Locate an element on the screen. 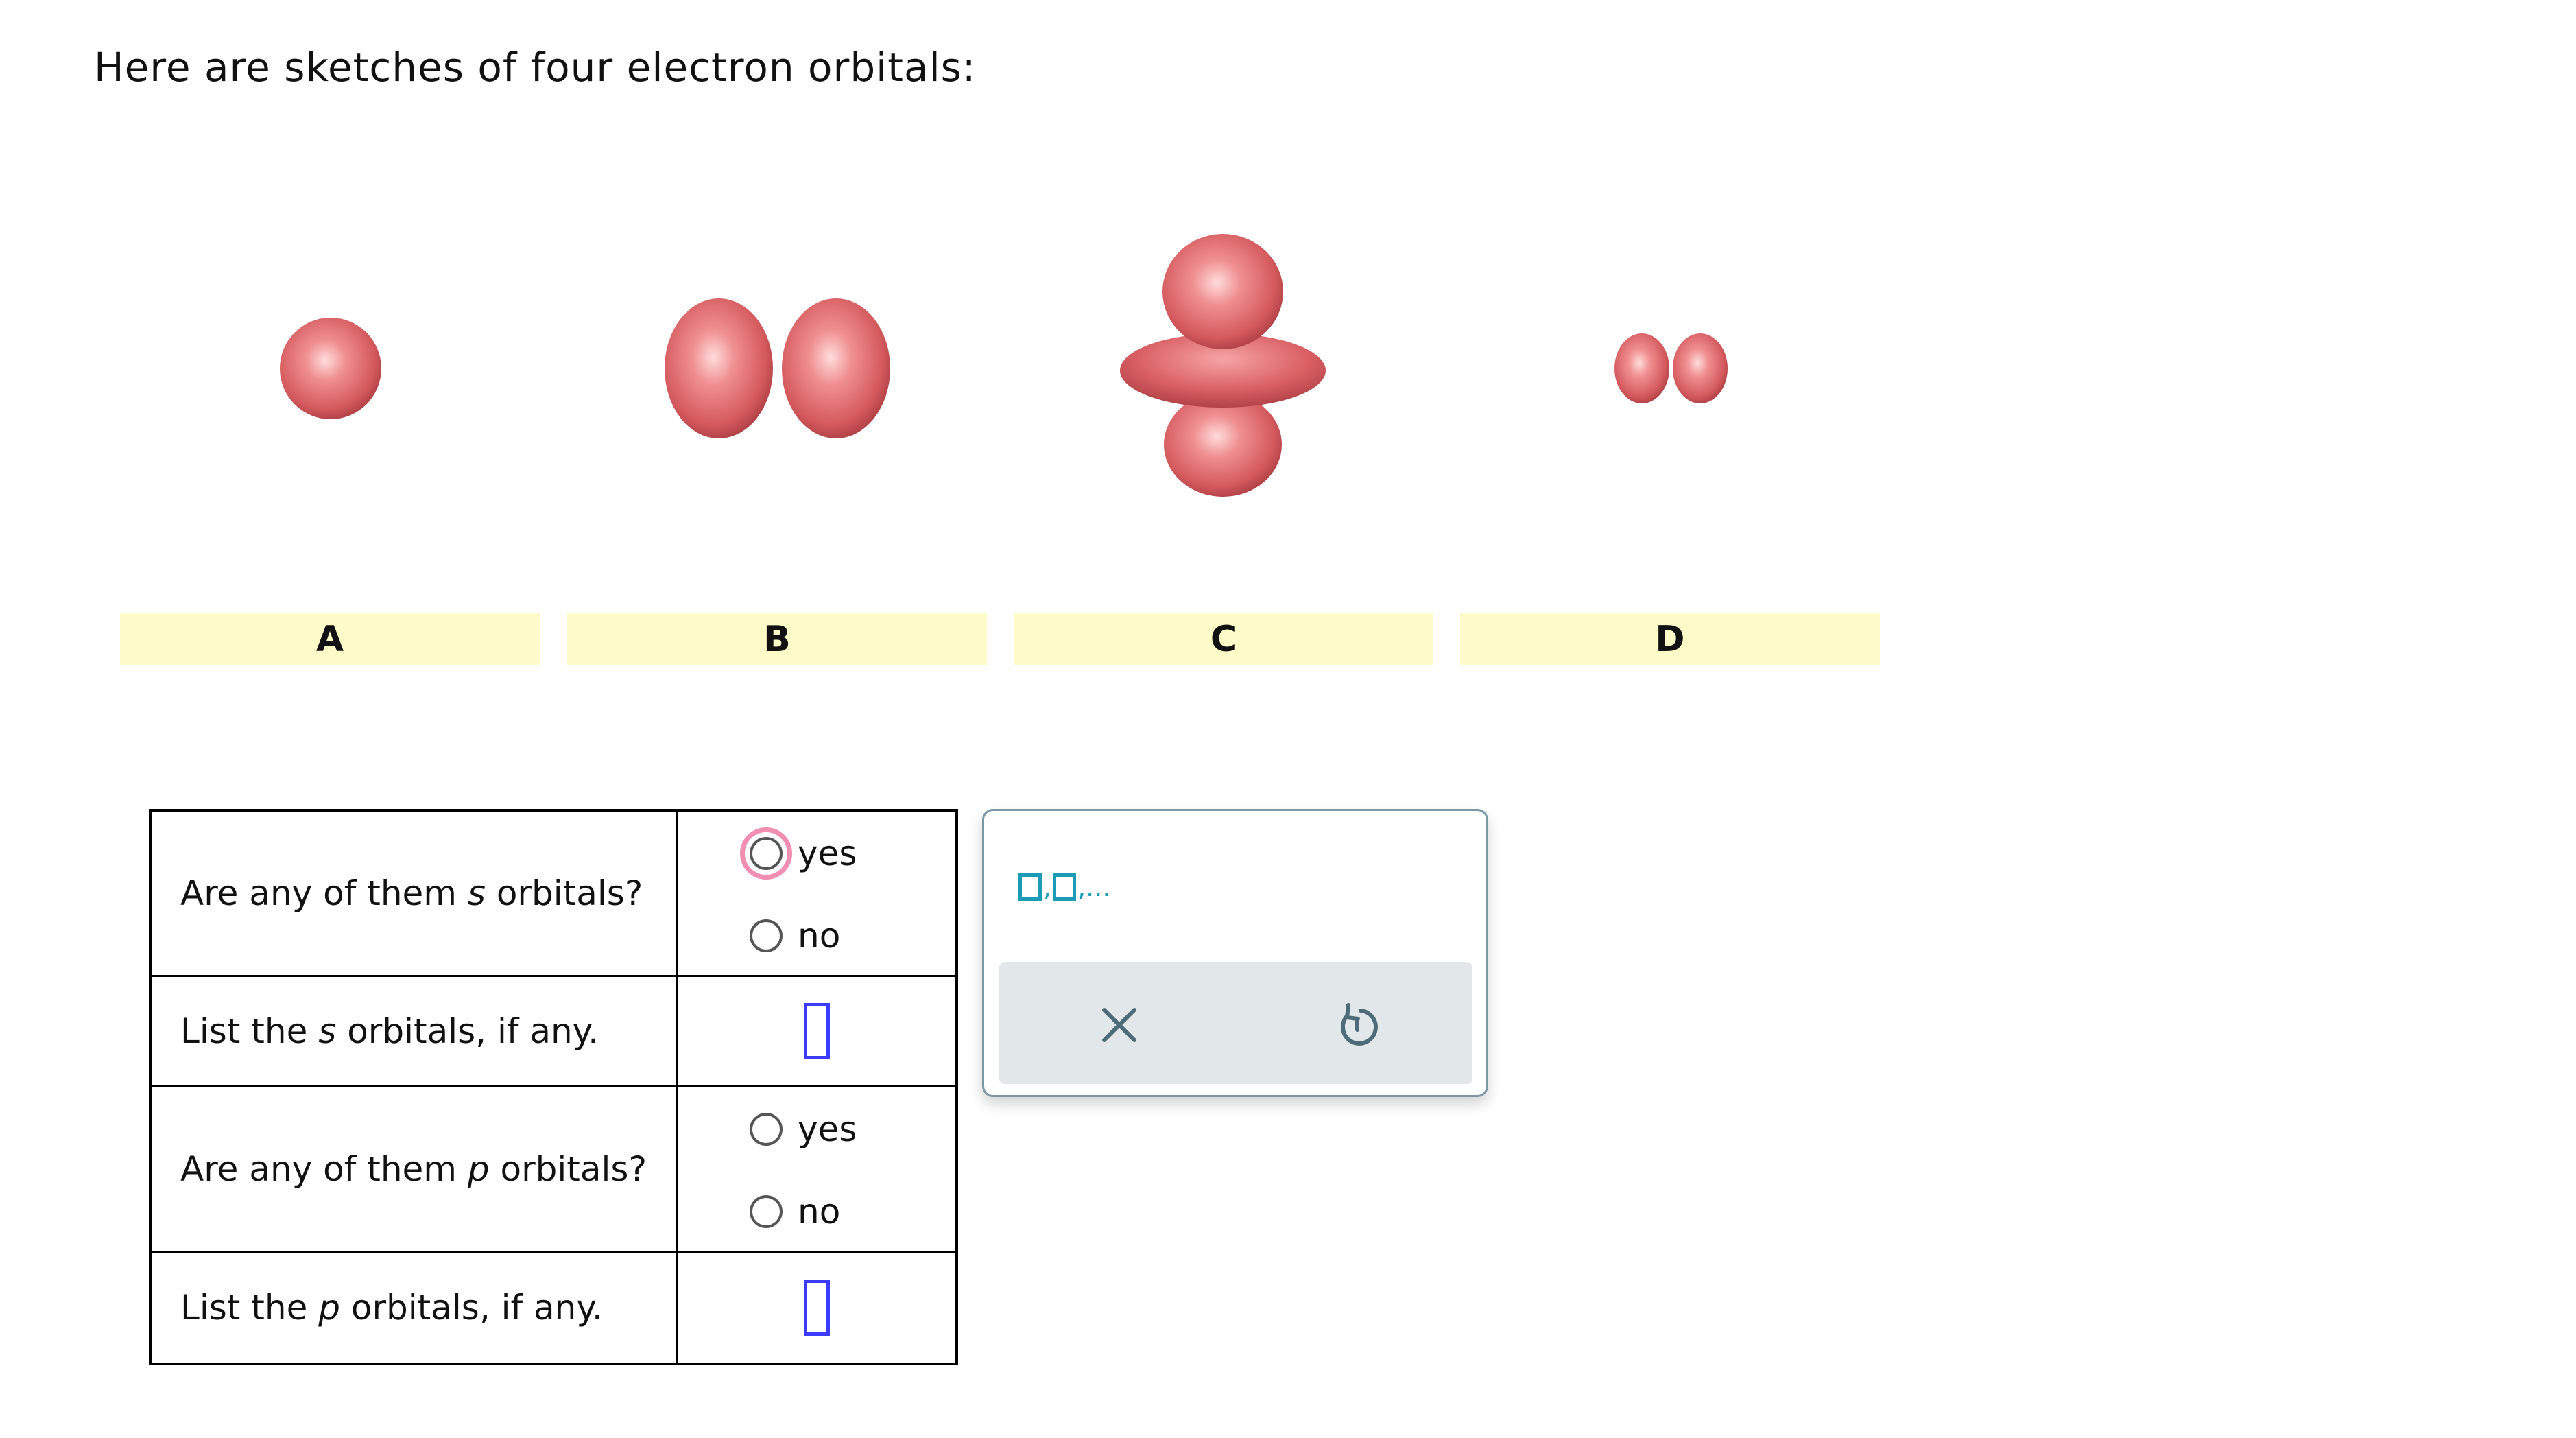 Image resolution: width=2576 pixels, height=1438 pixels. orbital-label-b: B is located at coordinates (777, 639).